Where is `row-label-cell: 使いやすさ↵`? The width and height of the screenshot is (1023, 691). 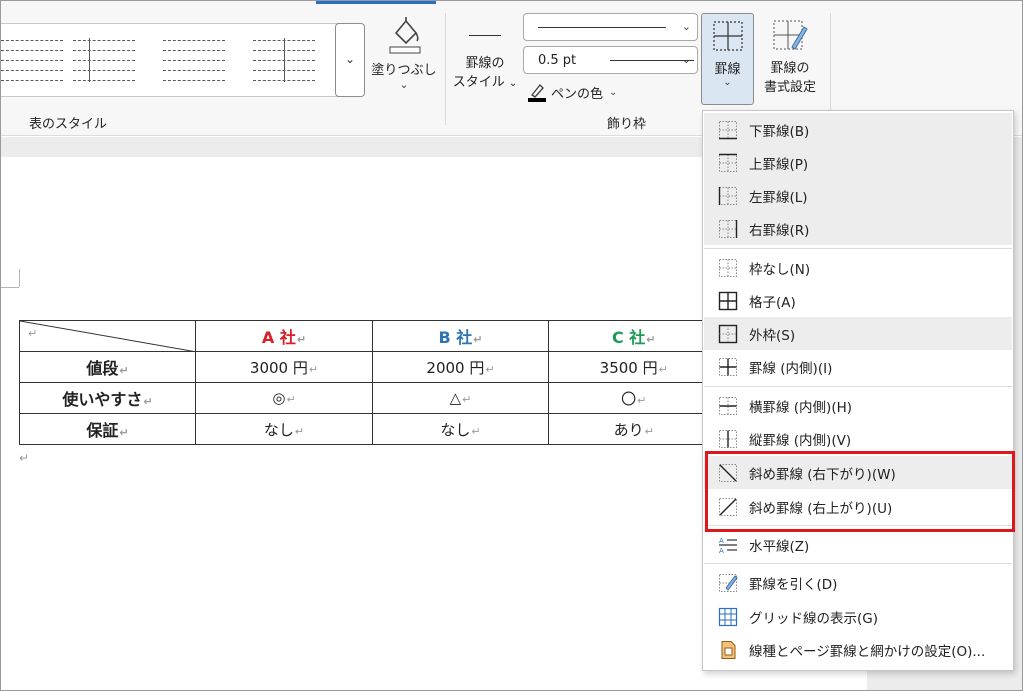
row-label-cell: 使いやすさ↵ is located at coordinates (107, 398).